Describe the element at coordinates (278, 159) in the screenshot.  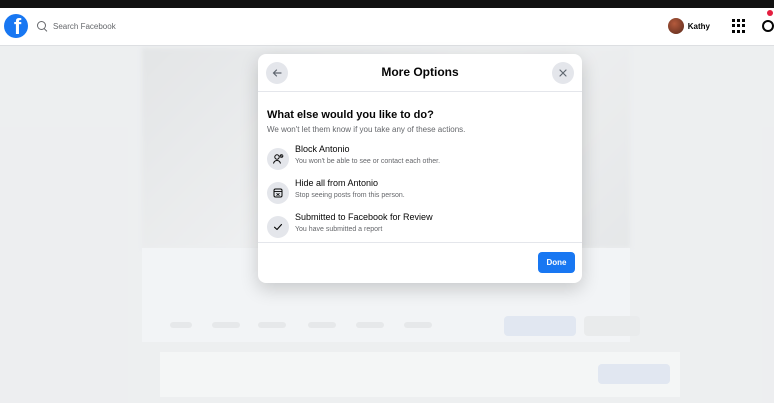
I see `block-user-icon` at that location.